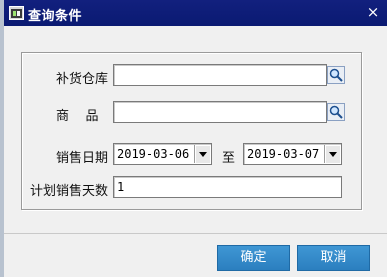 The image size is (387, 277). What do you see at coordinates (82, 158) in the screenshot?
I see `sales-date-label: 销售日期` at bounding box center [82, 158].